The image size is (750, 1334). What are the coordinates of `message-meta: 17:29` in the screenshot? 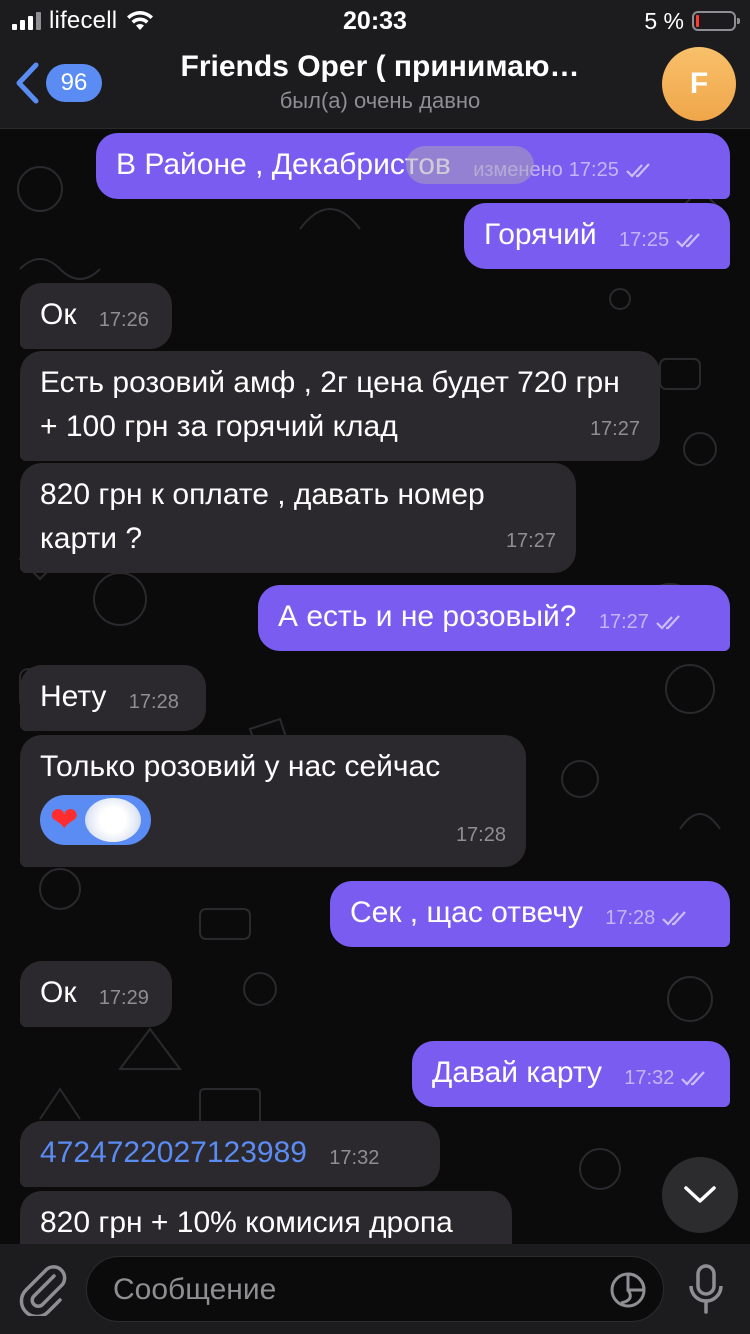 It's located at (124, 998).